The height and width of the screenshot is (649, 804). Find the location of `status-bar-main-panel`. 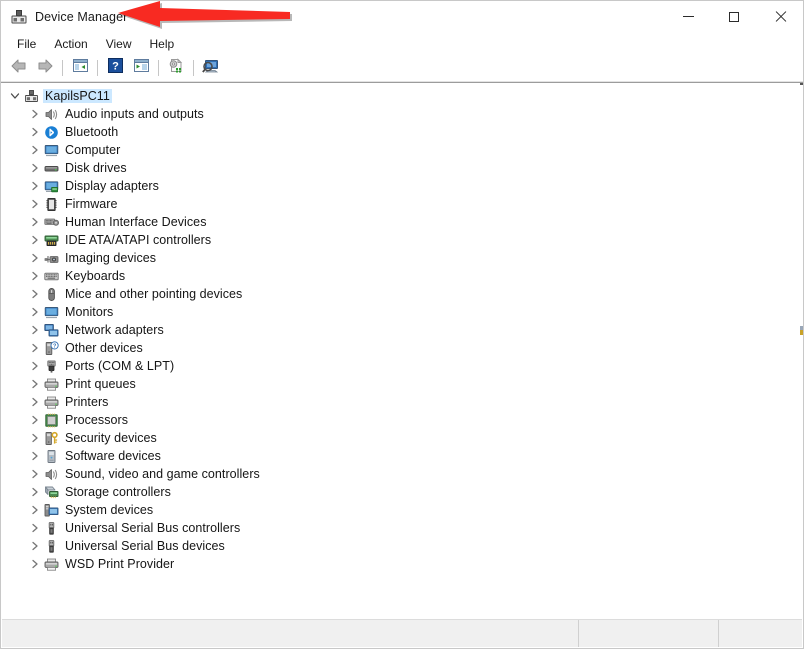

status-bar-main-panel is located at coordinates (290, 633).